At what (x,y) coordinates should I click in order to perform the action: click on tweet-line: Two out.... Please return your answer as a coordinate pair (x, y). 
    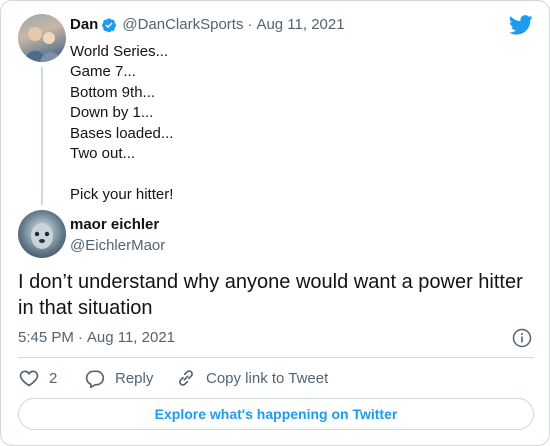
    Looking at the image, I should click on (103, 153).